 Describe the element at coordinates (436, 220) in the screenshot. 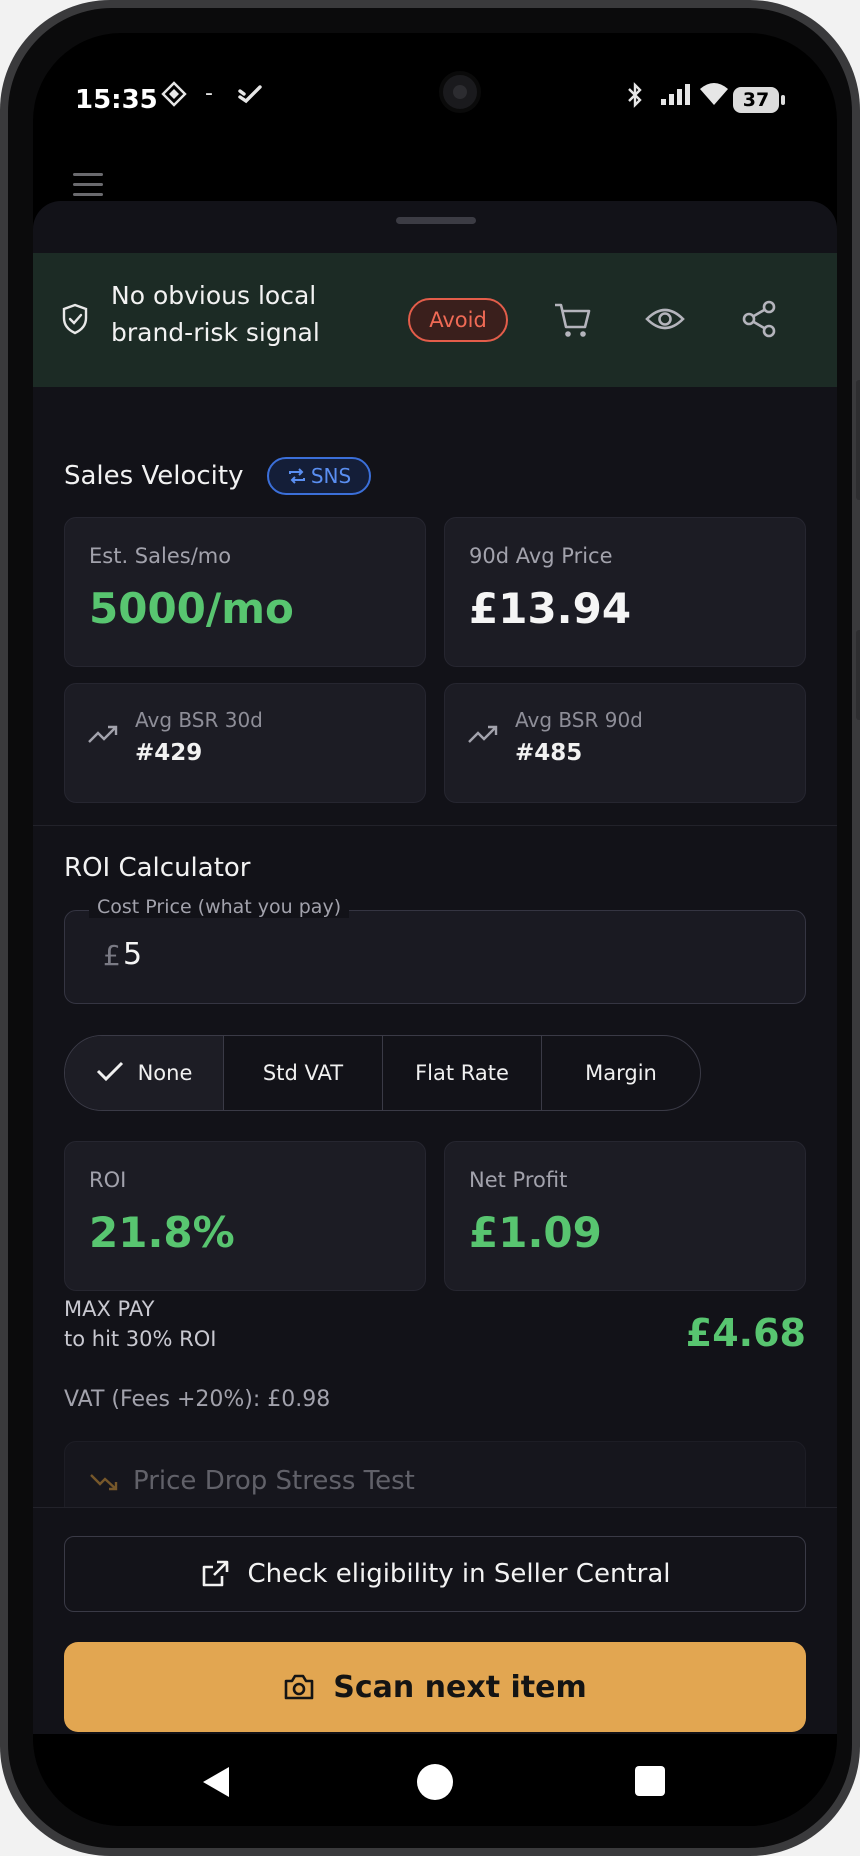

I see `sheet-drag-handle` at that location.